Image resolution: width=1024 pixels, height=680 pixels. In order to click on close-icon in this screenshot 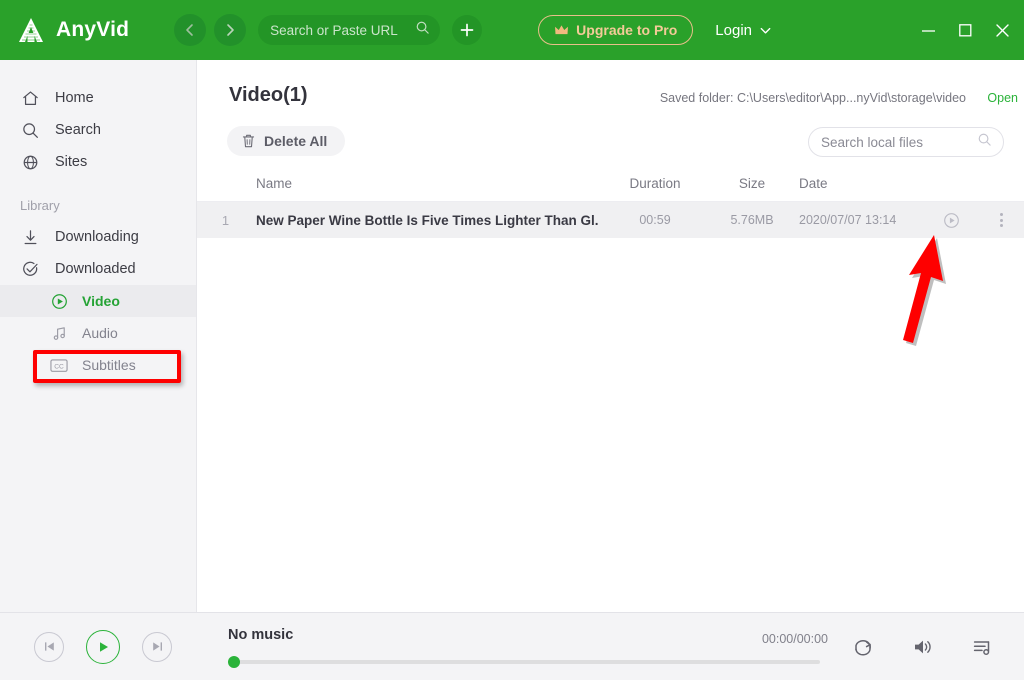, I will do `click(1002, 30)`.